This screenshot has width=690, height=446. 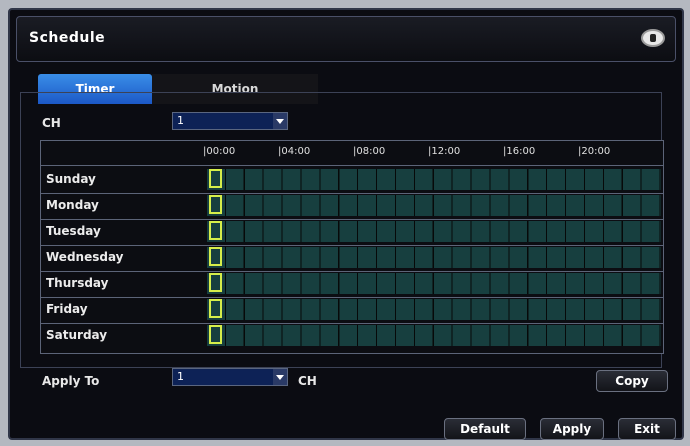 I want to click on day-label: Tuesday, so click(x=73, y=231).